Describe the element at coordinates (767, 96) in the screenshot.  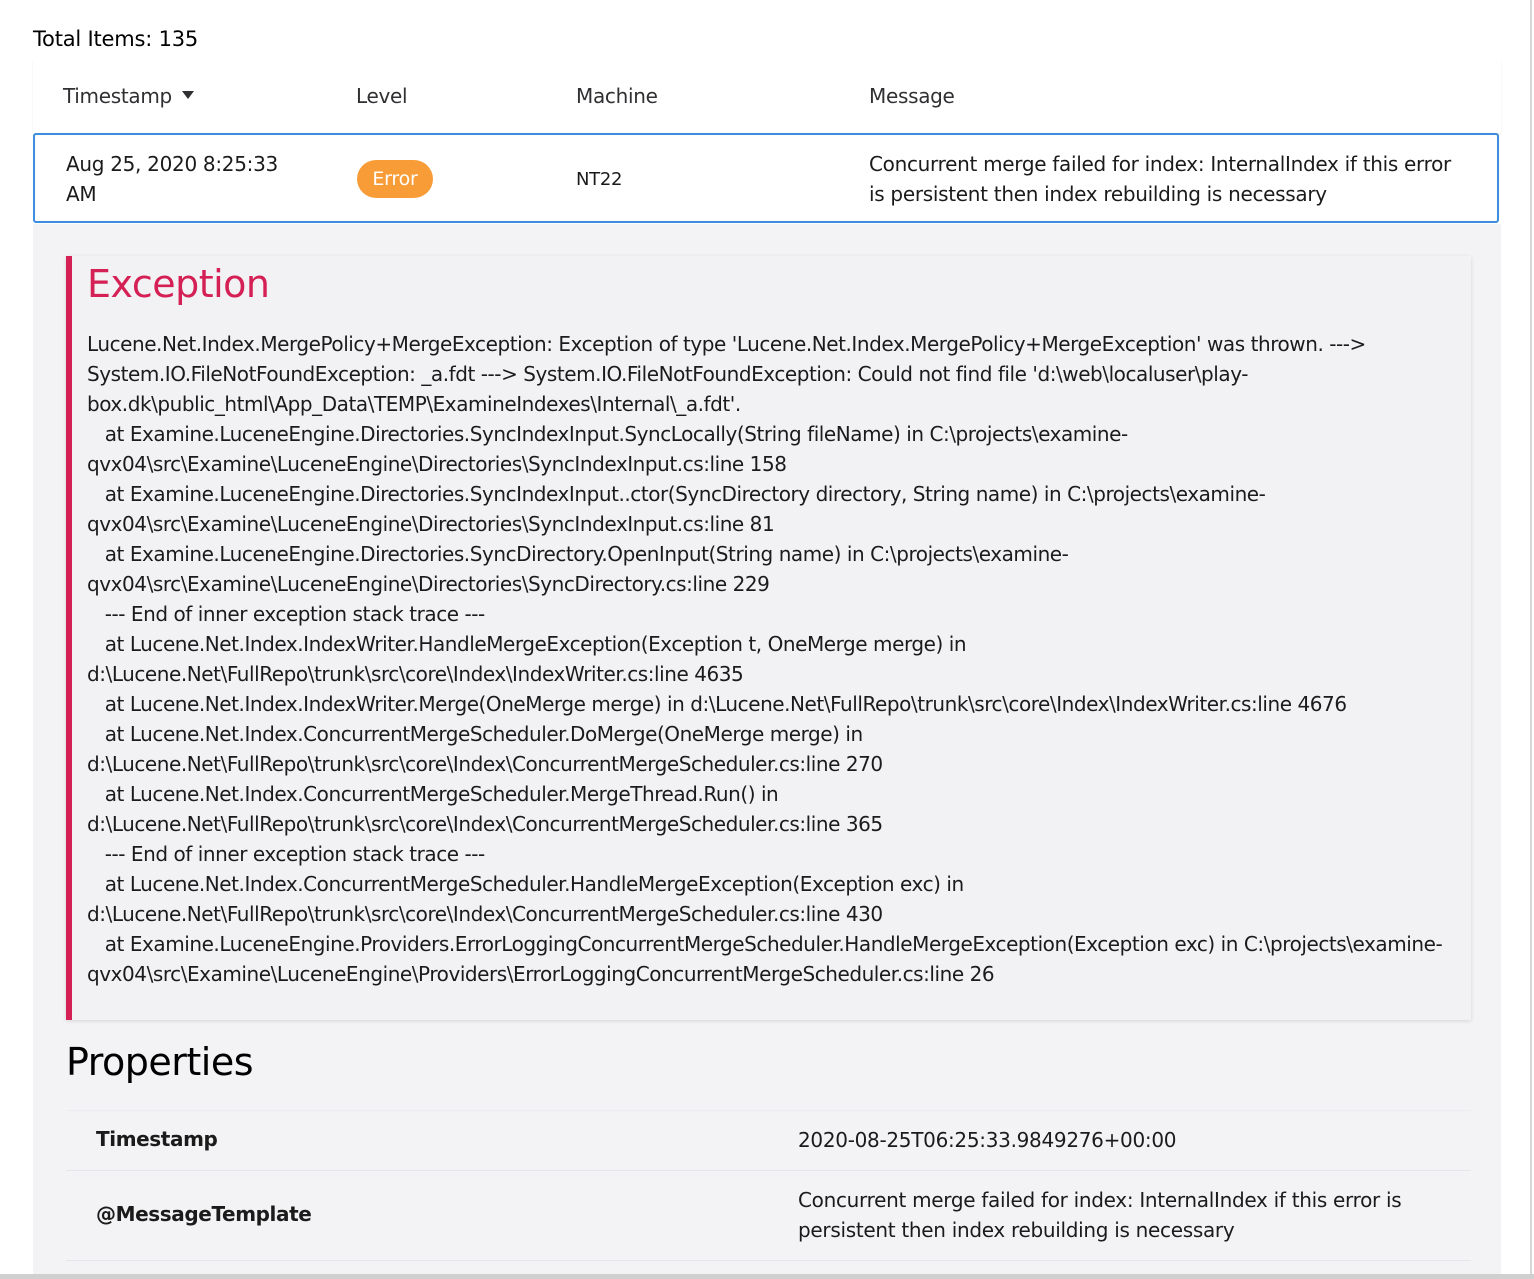
I see `log-table-header: Timestamp Level Machine Message` at that location.